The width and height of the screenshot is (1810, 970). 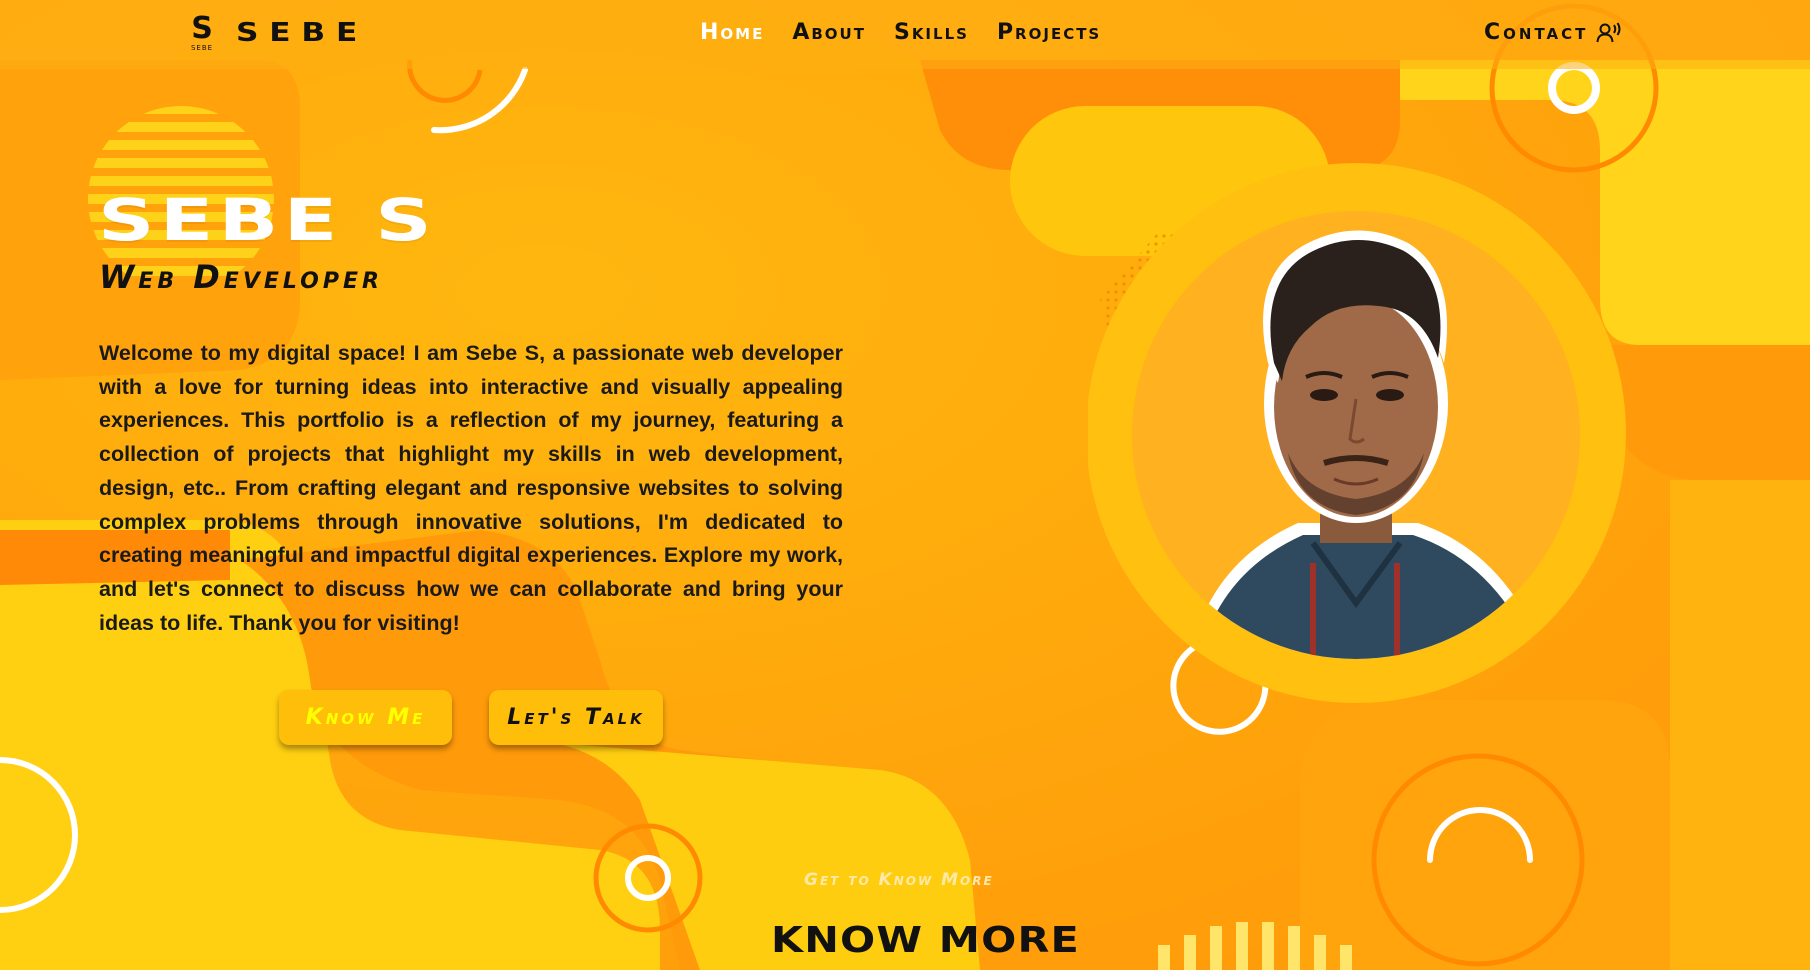 What do you see at coordinates (241, 277) in the screenshot?
I see `hero-role: Web Developer` at bounding box center [241, 277].